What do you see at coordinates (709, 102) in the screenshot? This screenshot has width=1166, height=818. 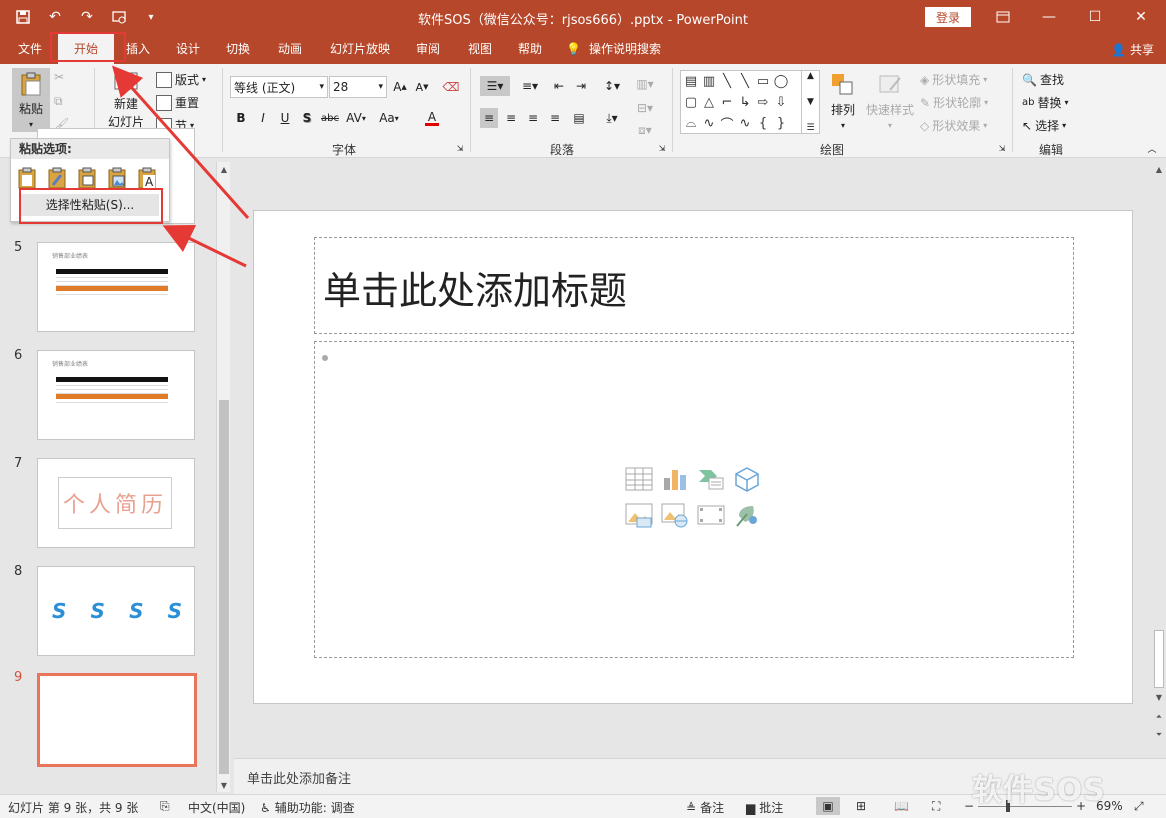 I see `triangle-shape-icon: △` at bounding box center [709, 102].